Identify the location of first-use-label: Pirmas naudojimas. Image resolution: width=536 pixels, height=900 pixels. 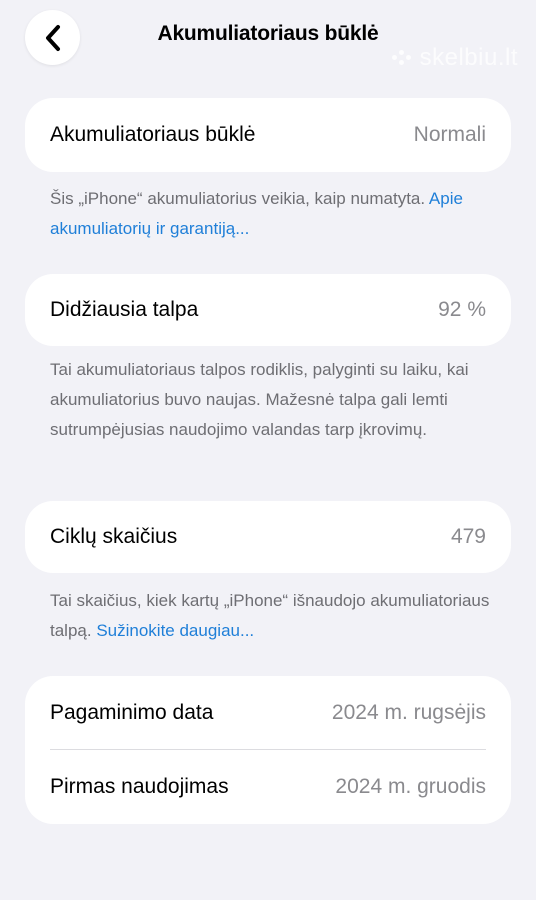
(139, 786).